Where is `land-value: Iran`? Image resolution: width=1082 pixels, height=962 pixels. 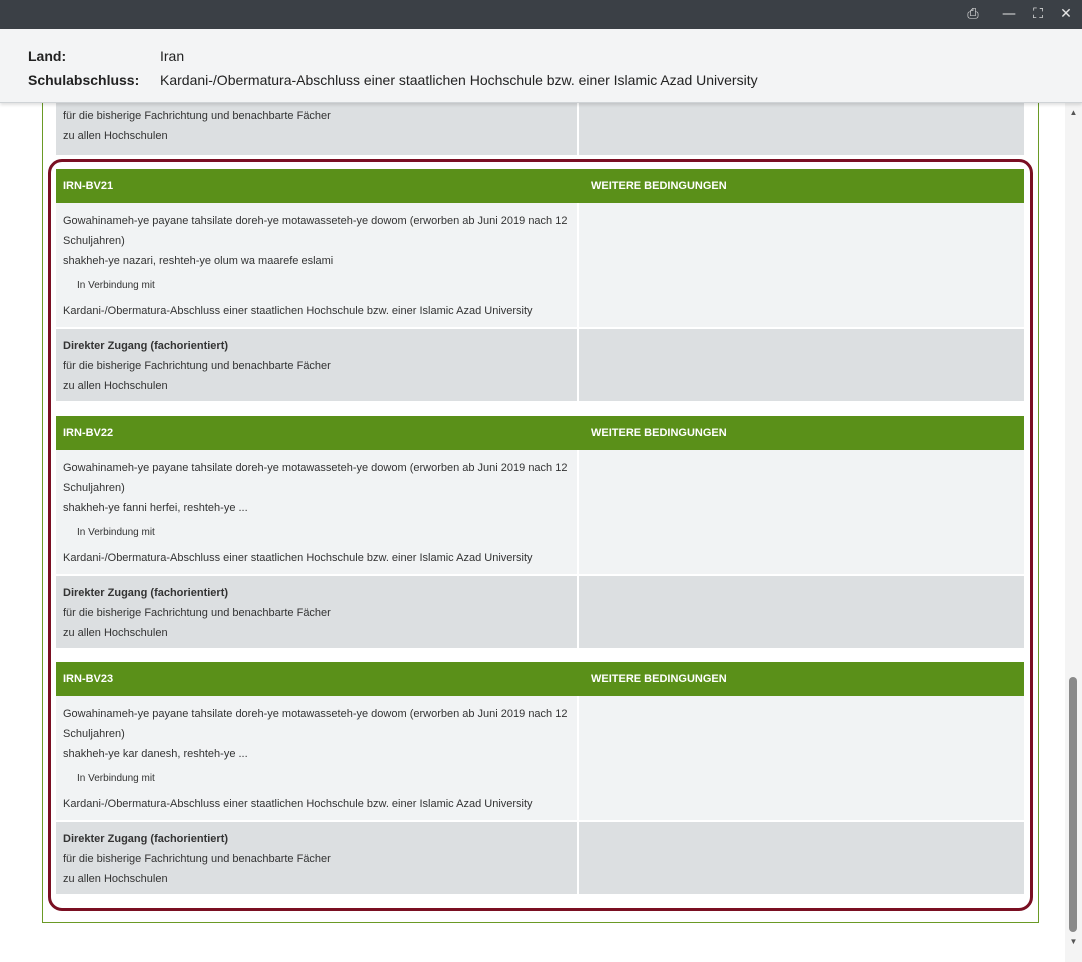
land-value: Iran is located at coordinates (172, 56).